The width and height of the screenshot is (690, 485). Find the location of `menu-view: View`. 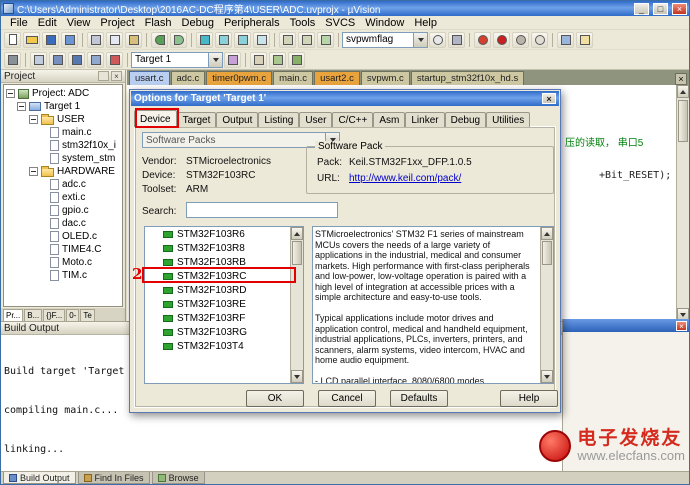

menu-view: View is located at coordinates (79, 23).